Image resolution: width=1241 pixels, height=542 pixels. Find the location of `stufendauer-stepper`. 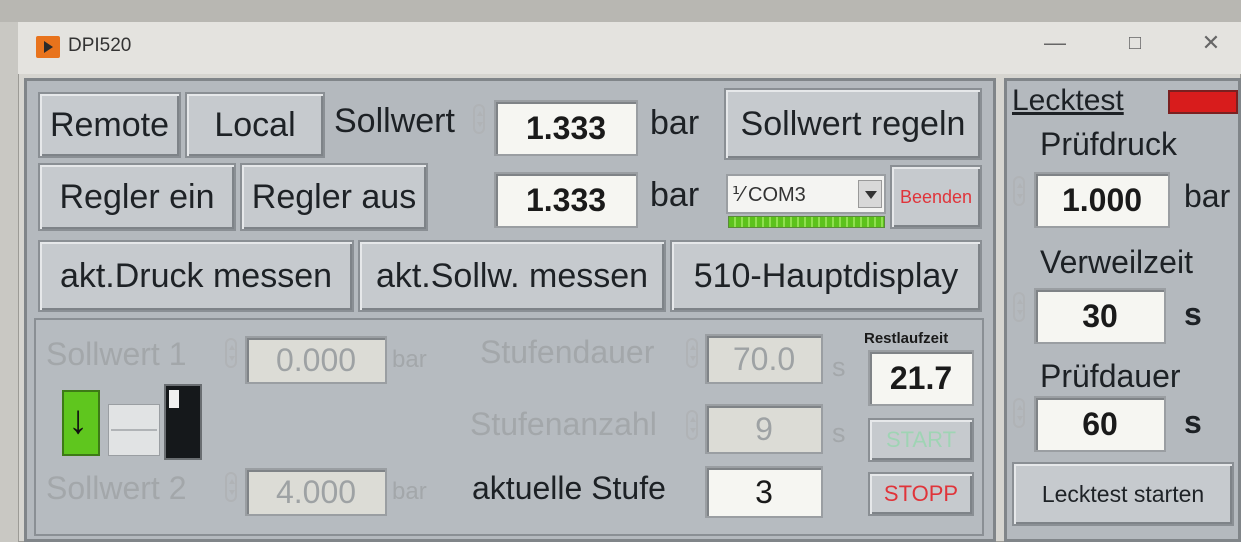

stufendauer-stepper is located at coordinates (692, 353).